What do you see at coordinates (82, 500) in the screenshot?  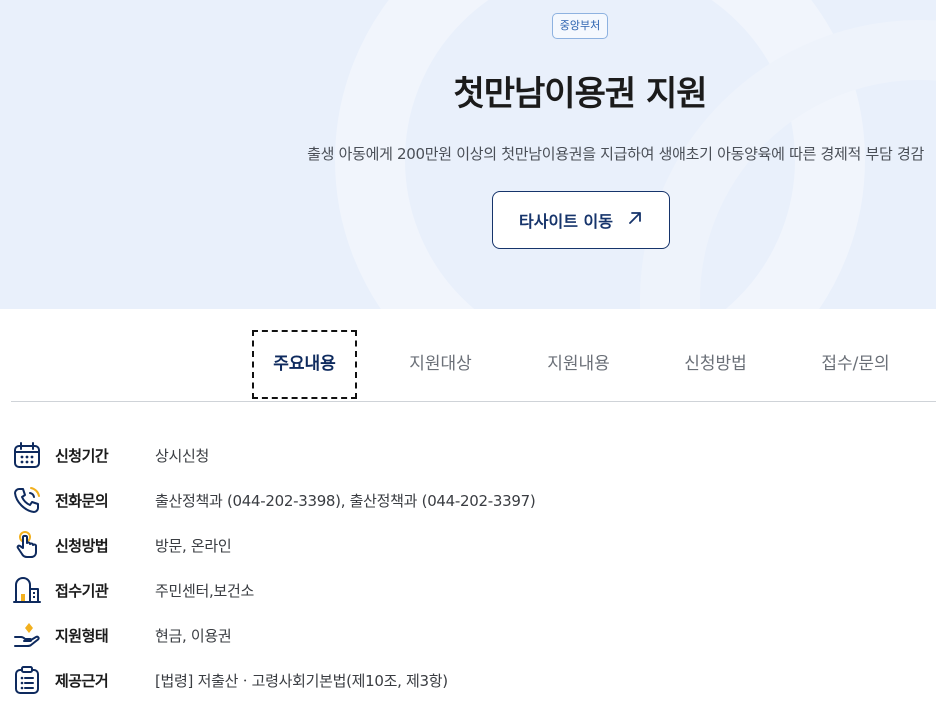 I see `info-label: 전화문의` at bounding box center [82, 500].